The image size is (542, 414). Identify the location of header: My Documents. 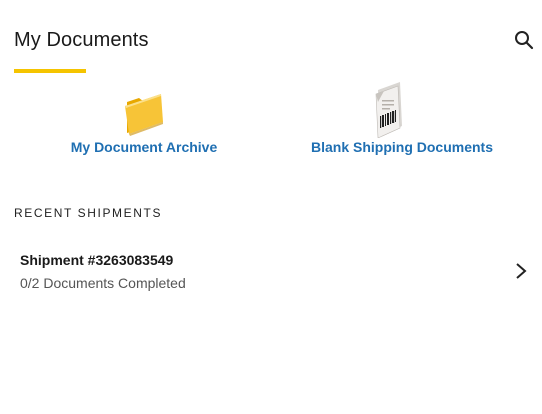
(274, 51).